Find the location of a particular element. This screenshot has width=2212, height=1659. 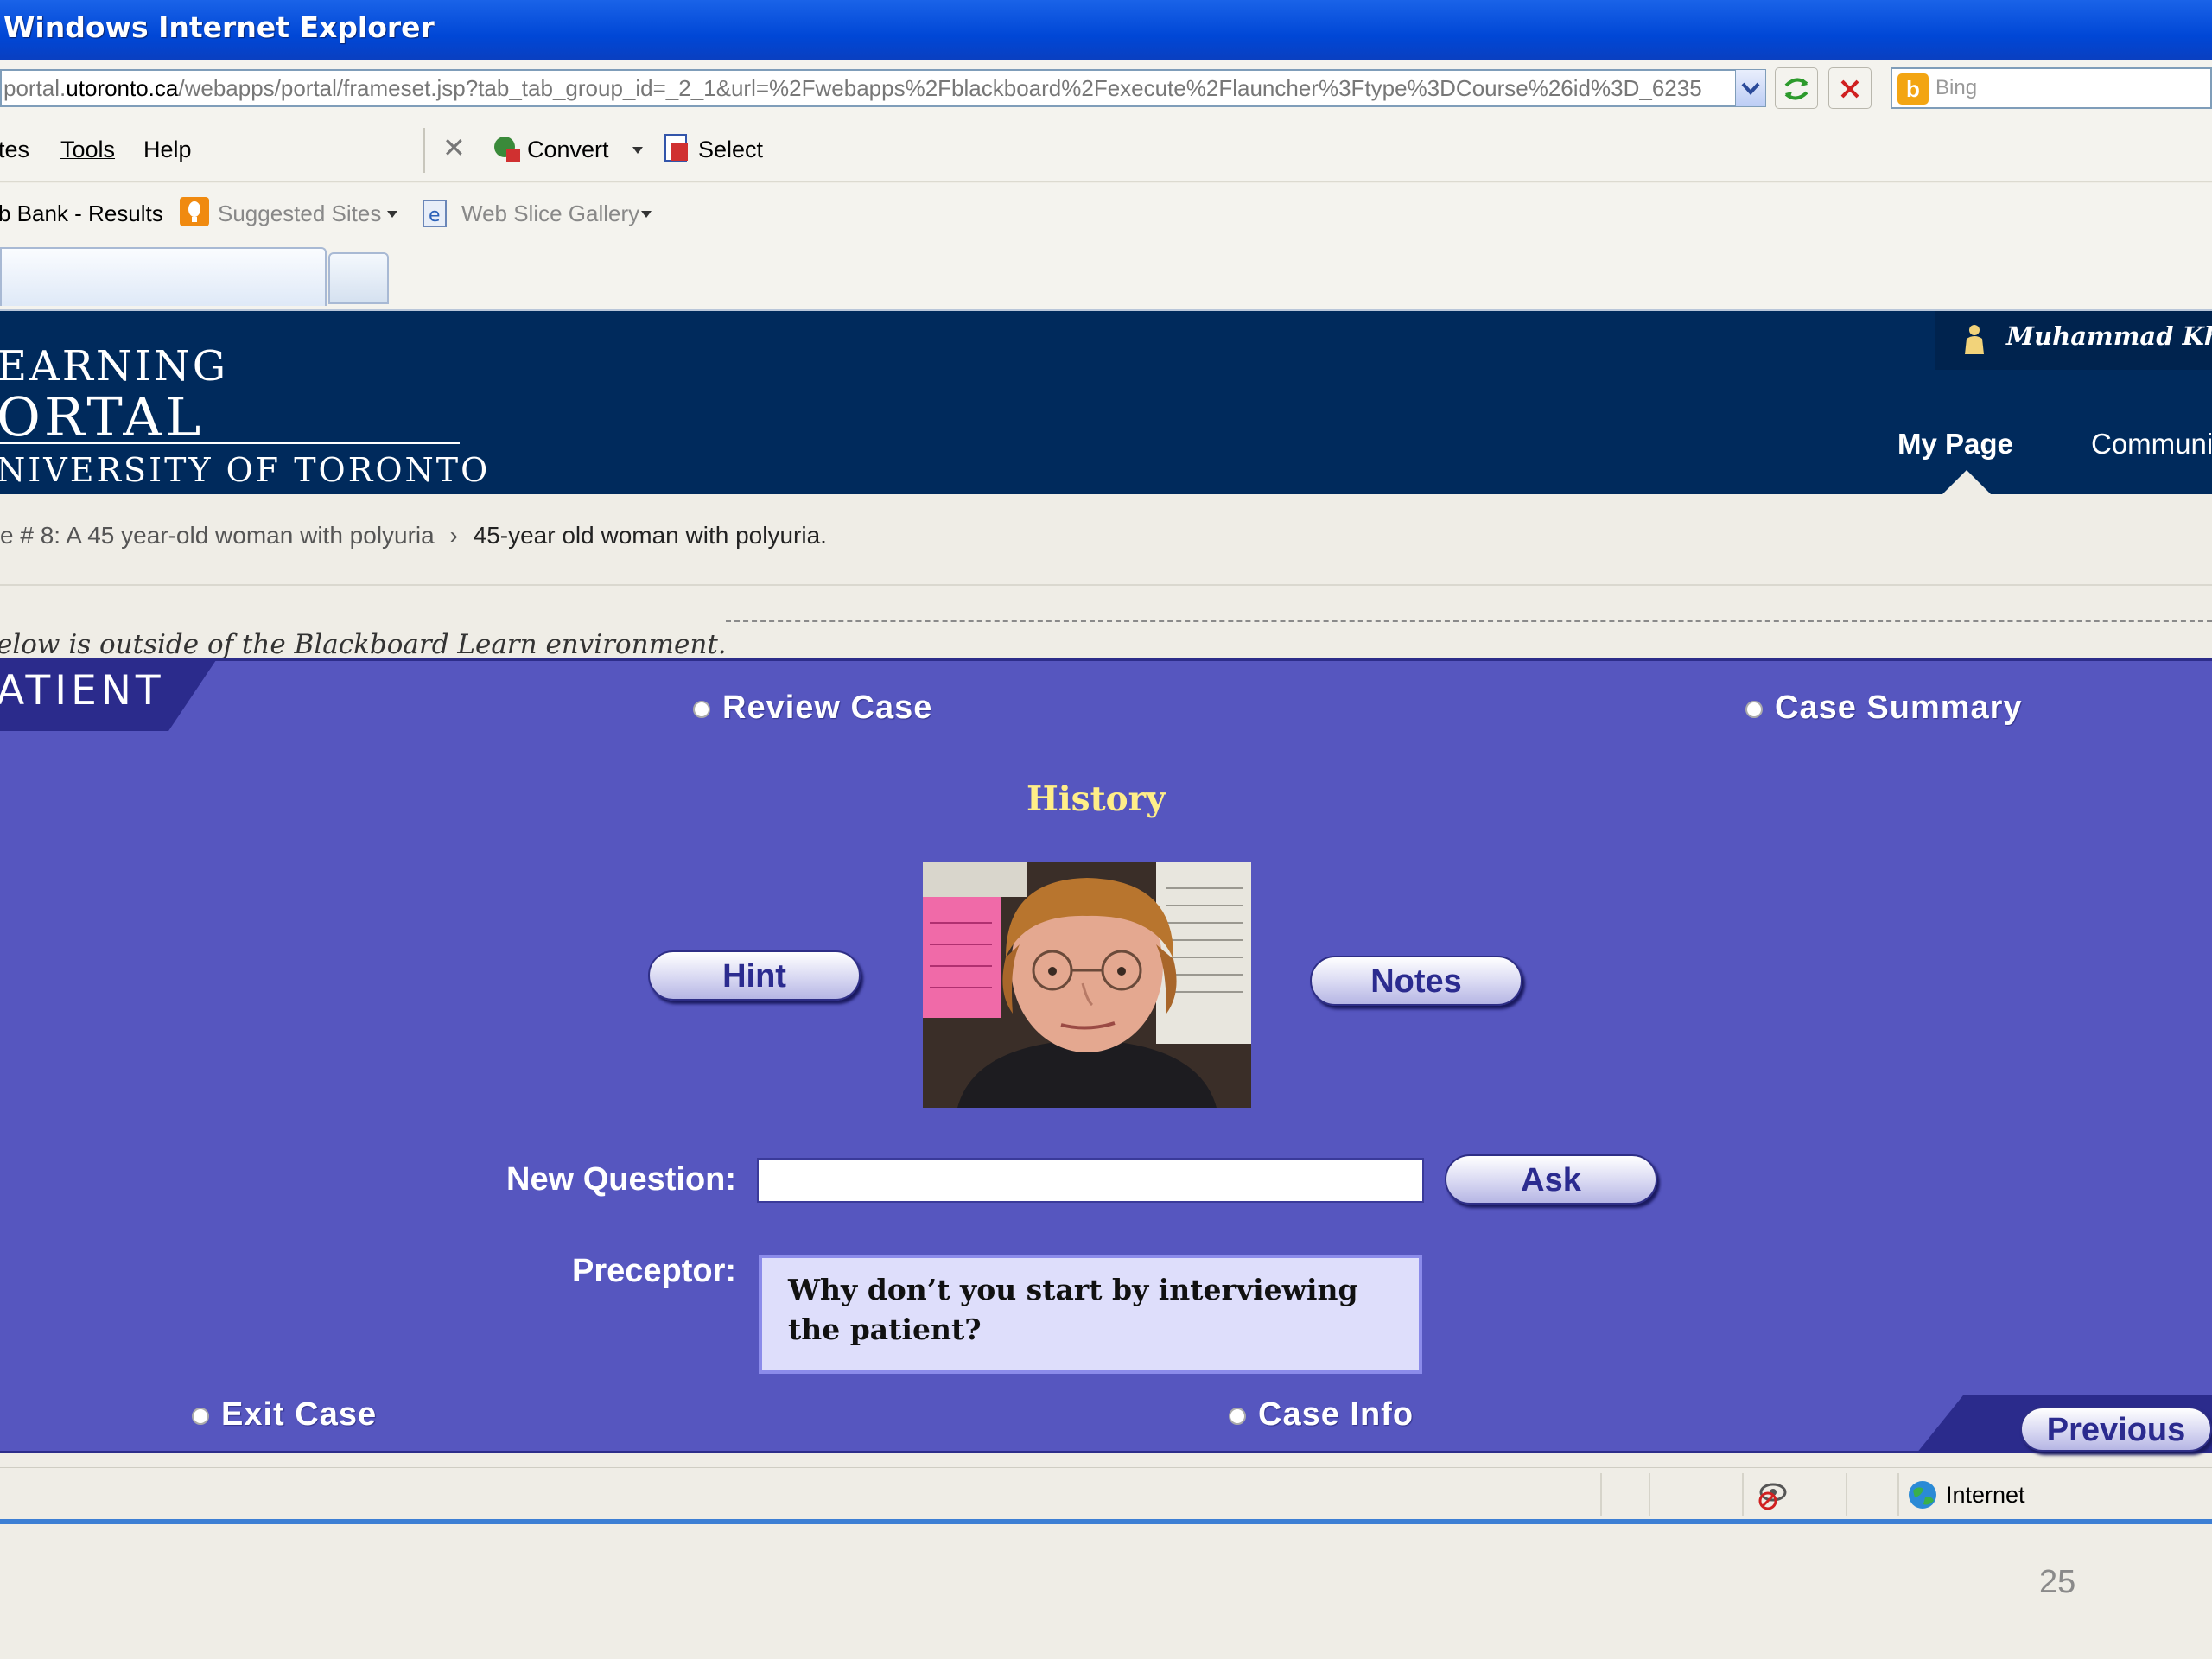

slide-page-number: 25 is located at coordinates (2057, 1582).